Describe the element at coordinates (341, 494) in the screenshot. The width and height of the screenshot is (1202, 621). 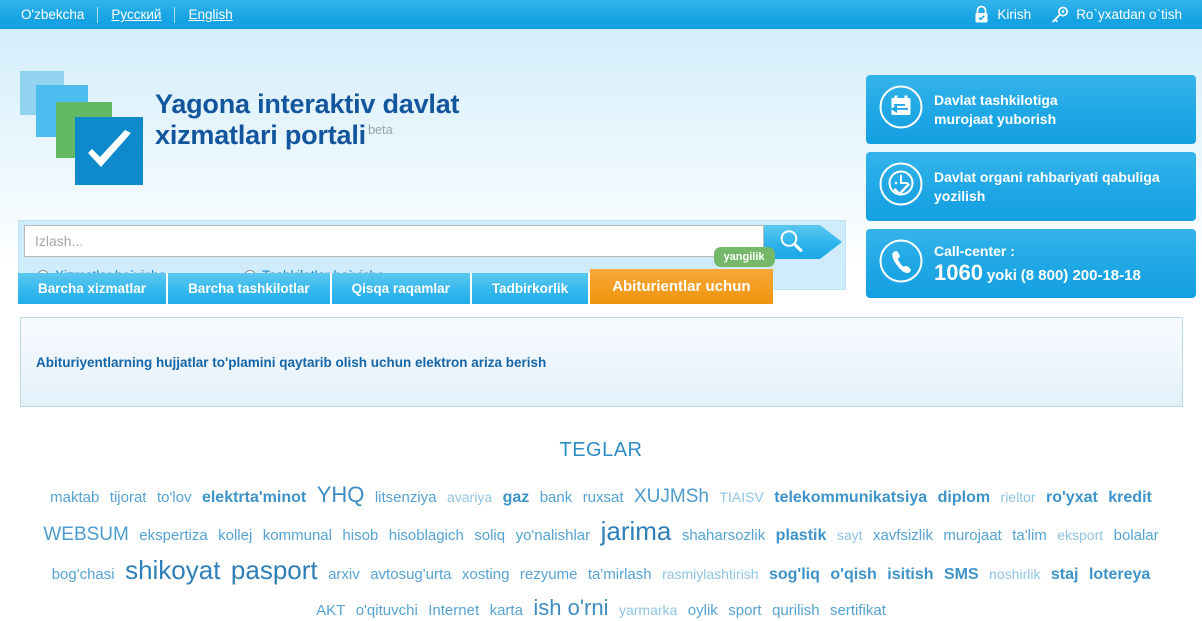
I see `tag-item: YHQ` at that location.